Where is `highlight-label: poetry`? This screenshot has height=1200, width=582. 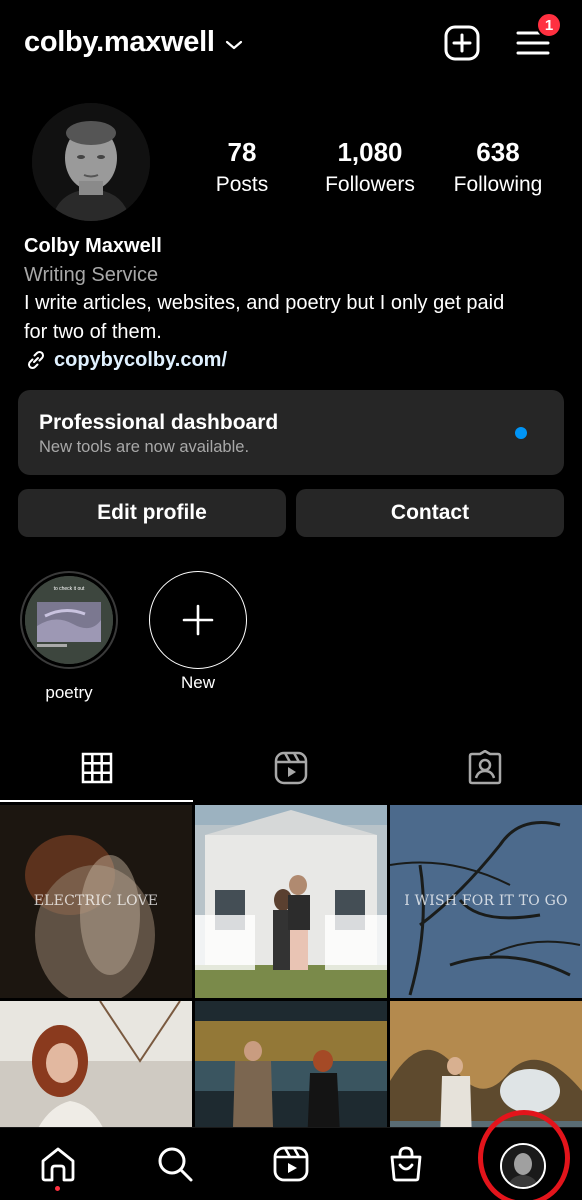
highlight-label: poetry is located at coordinates (69, 692).